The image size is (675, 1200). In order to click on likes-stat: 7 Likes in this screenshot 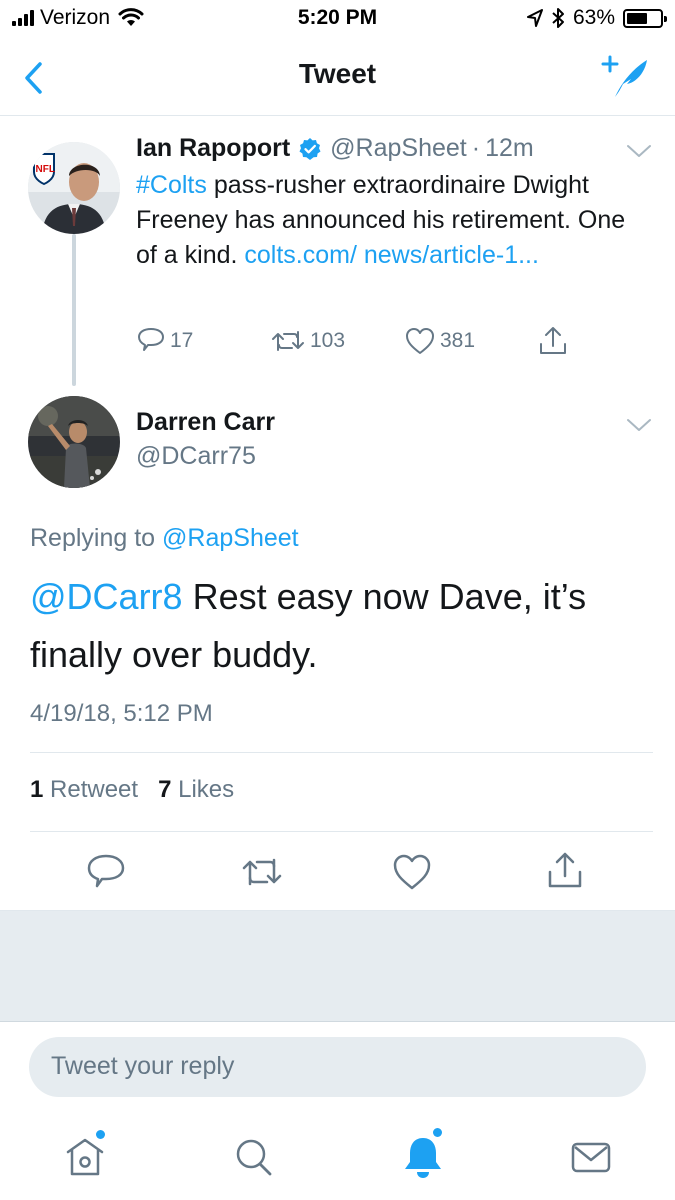, I will do `click(196, 789)`.